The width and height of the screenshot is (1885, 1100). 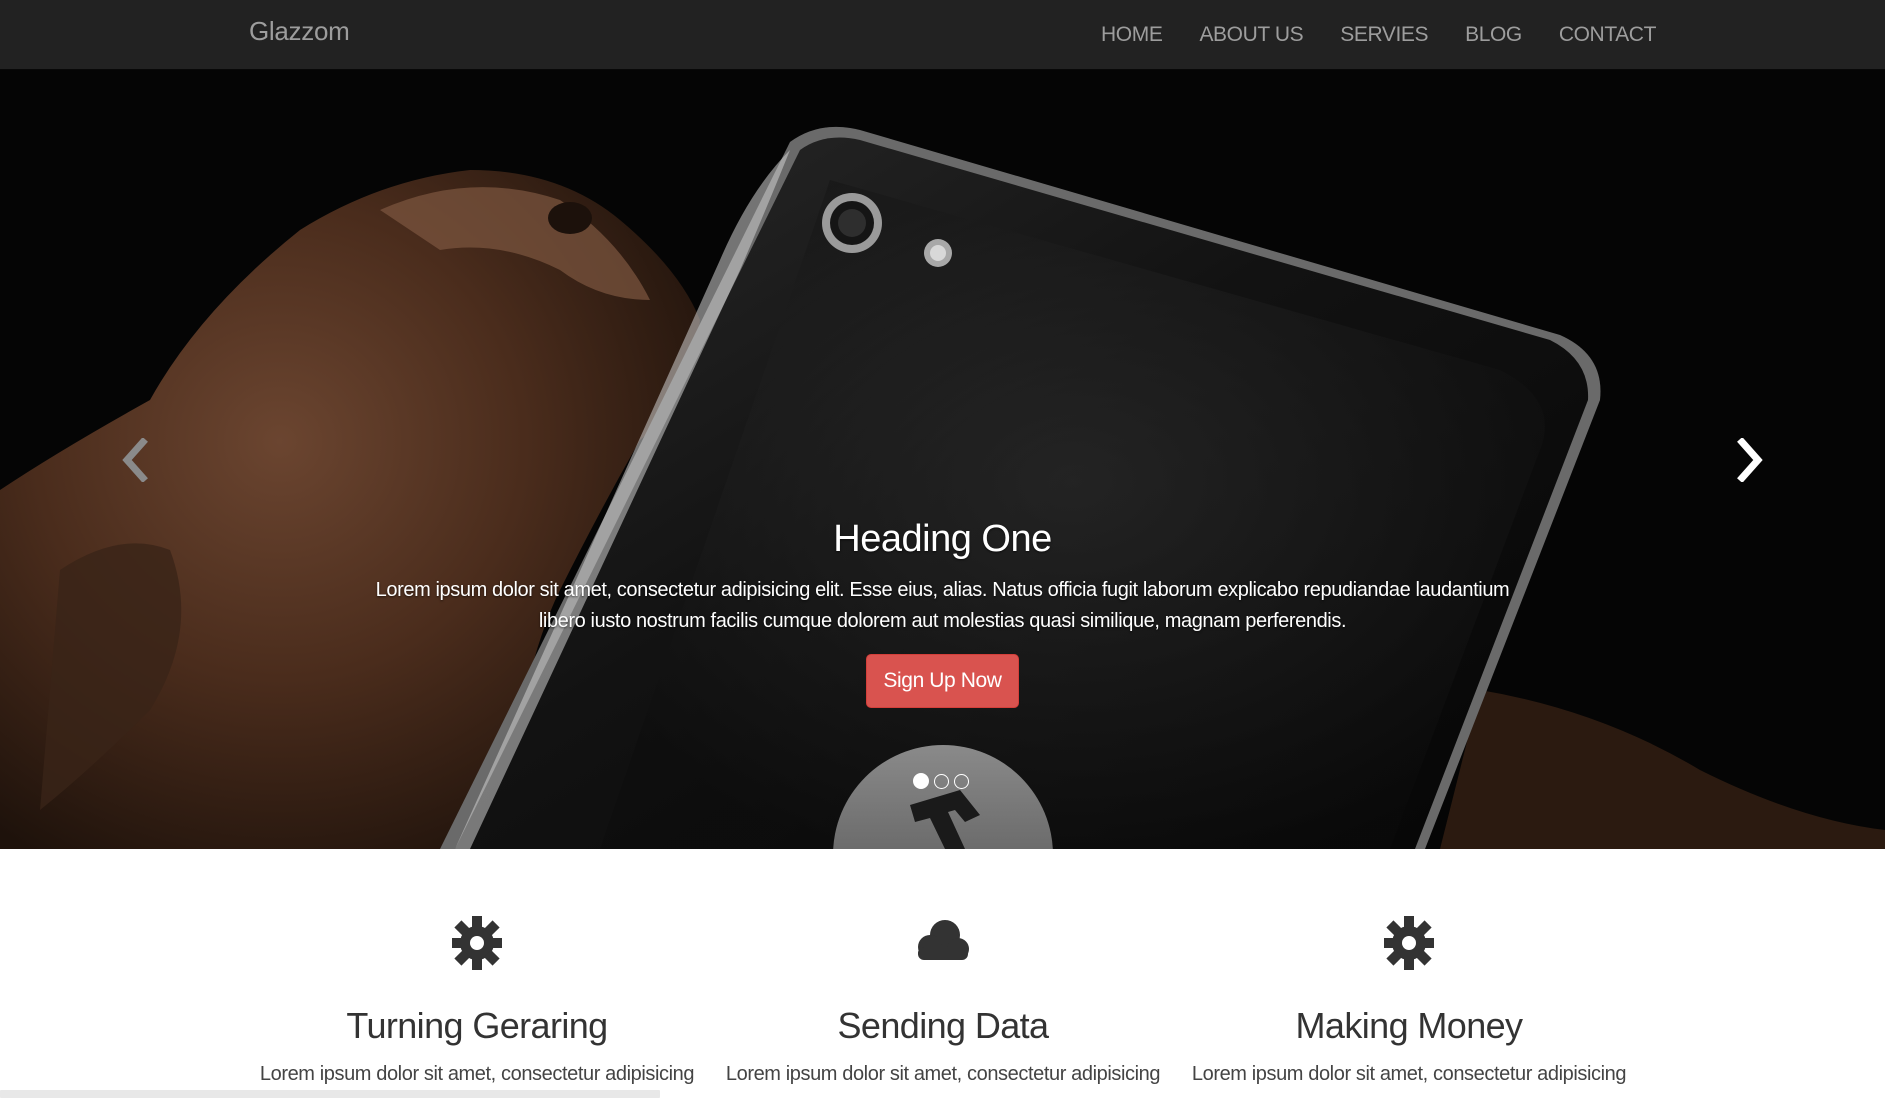 I want to click on nav-link-home: HOME, so click(x=1132, y=34).